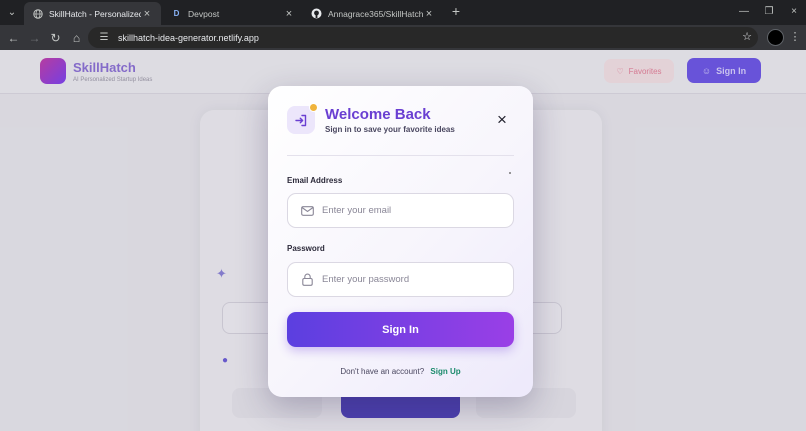 This screenshot has width=806, height=431. I want to click on email-field, so click(400, 210).